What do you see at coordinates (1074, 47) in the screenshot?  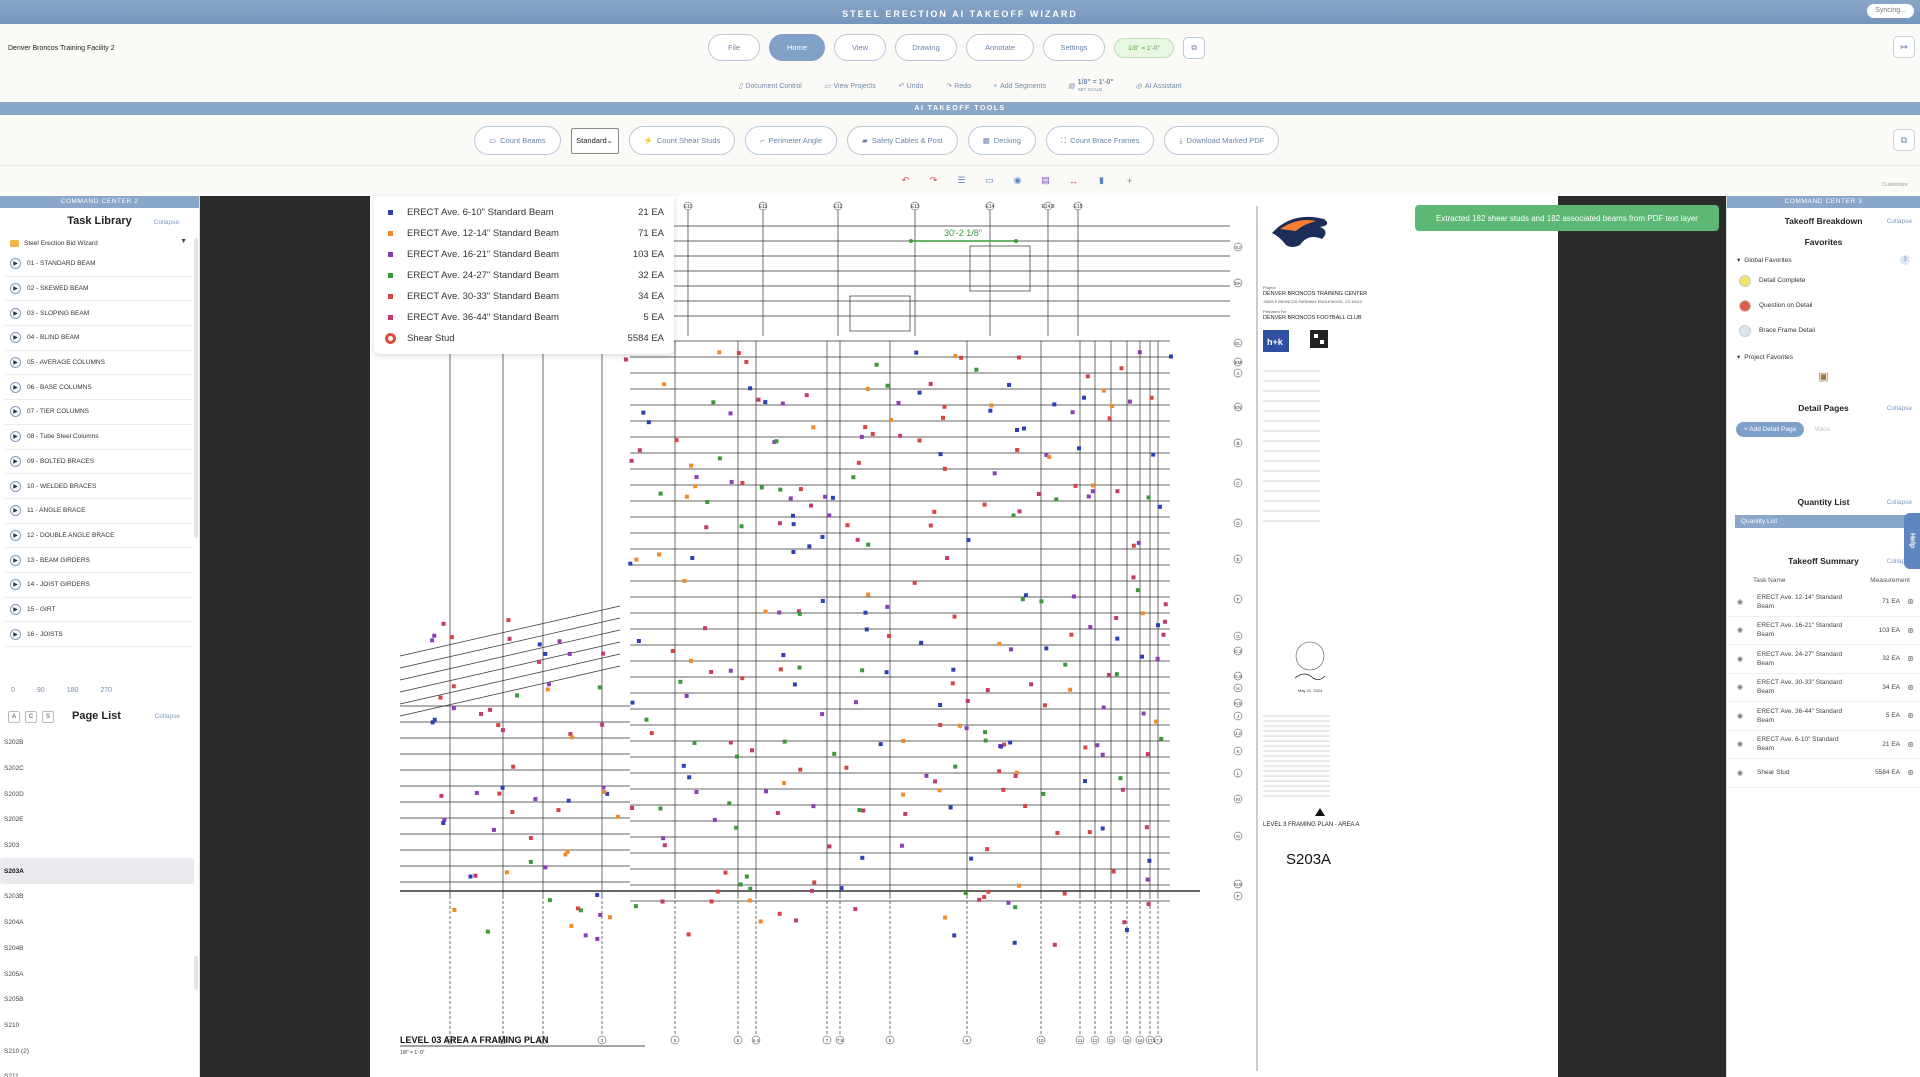 I see `tab-settings: Settings` at bounding box center [1074, 47].